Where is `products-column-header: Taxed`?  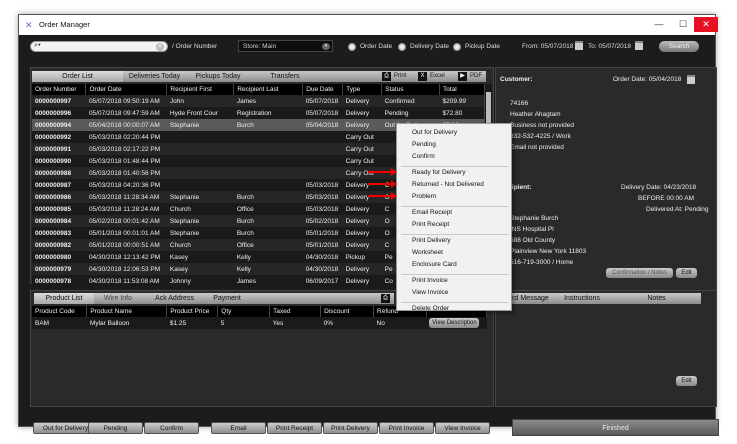
products-column-header: Taxed is located at coordinates (295, 311).